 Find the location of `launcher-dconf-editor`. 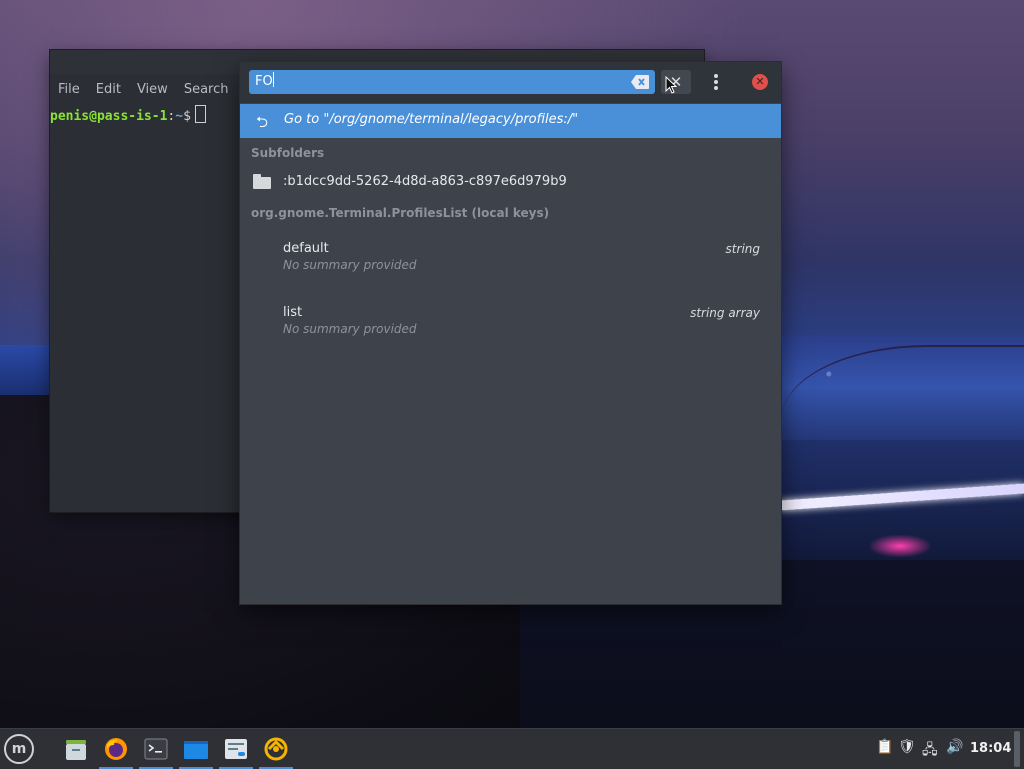

launcher-dconf-editor is located at coordinates (236, 750).